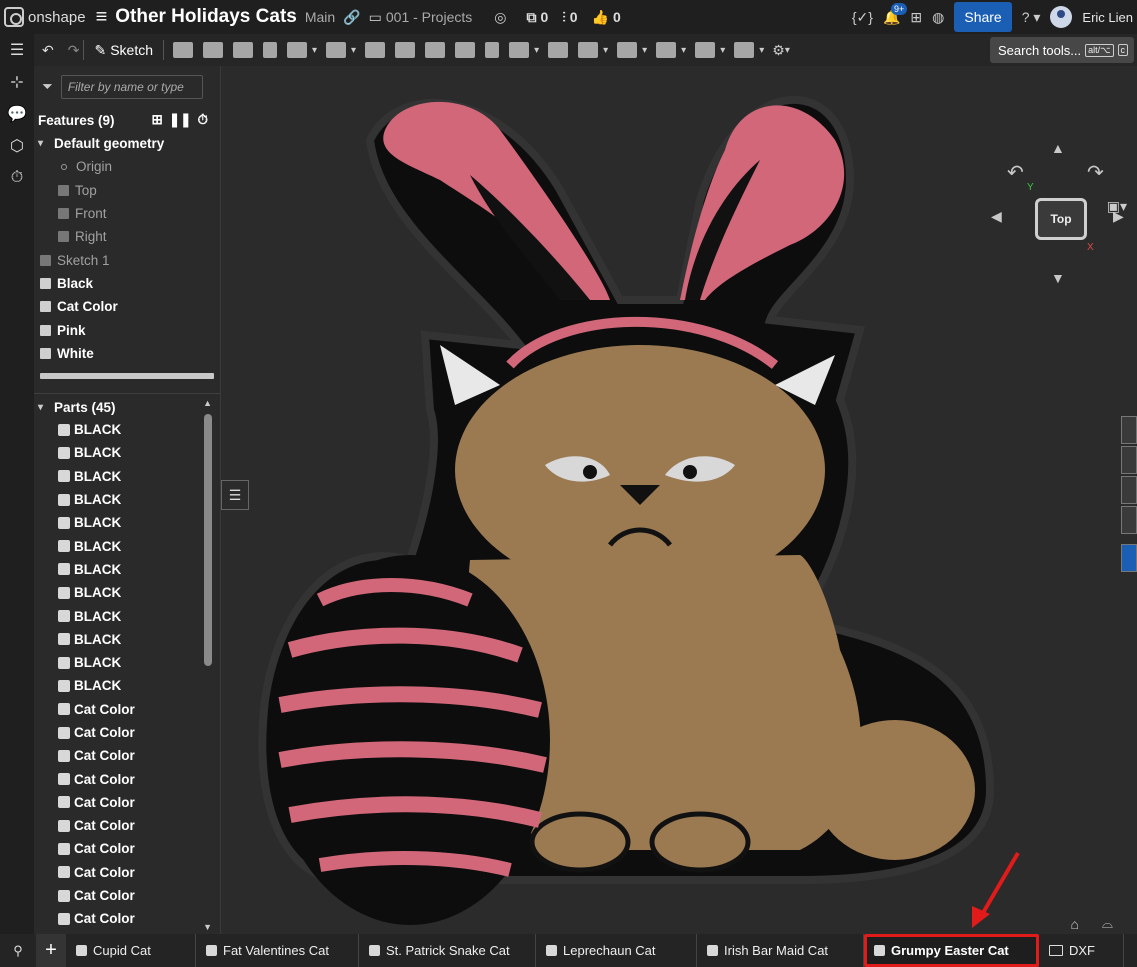 Image resolution: width=1137 pixels, height=967 pixels. I want to click on tab-st-patrick-snake-cat: St. Patrick Snake Cat, so click(447, 950).